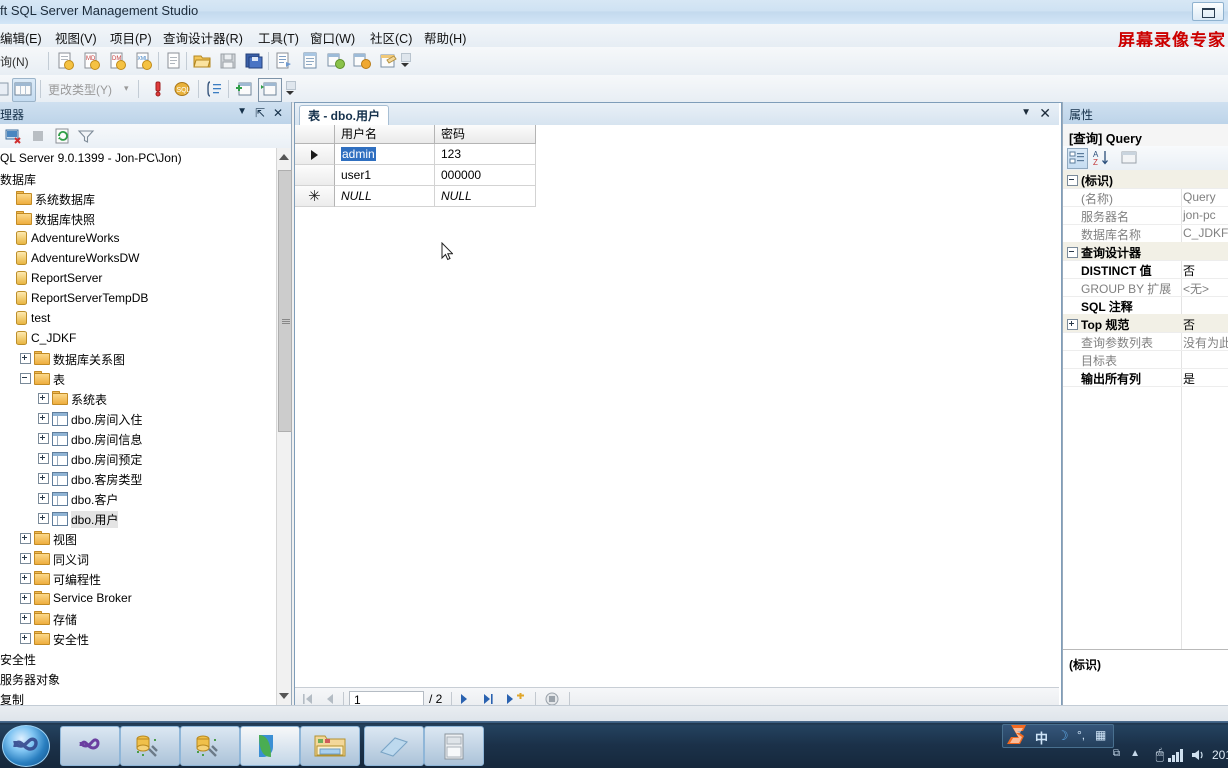 The height and width of the screenshot is (768, 1228). I want to click on nav-first-icon, so click(308, 699).